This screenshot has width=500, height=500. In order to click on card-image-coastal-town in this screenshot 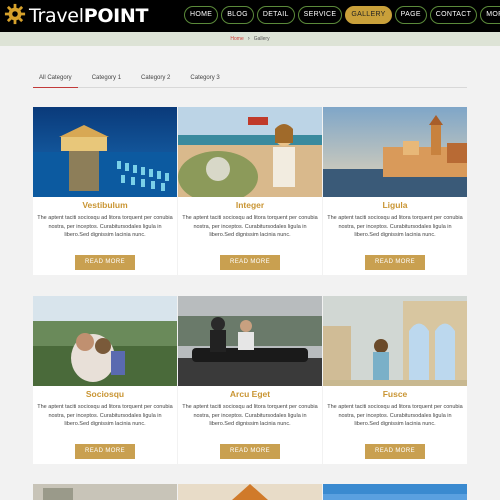, I will do `click(395, 152)`.